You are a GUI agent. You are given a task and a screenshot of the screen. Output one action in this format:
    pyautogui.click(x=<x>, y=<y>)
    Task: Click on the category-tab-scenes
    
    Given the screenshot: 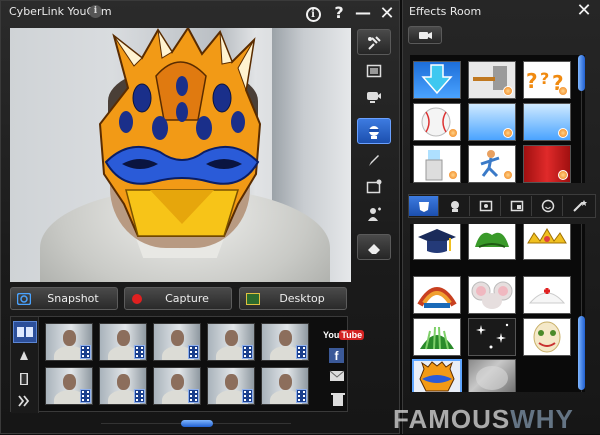 What is the action you would take?
    pyautogui.click(x=517, y=206)
    